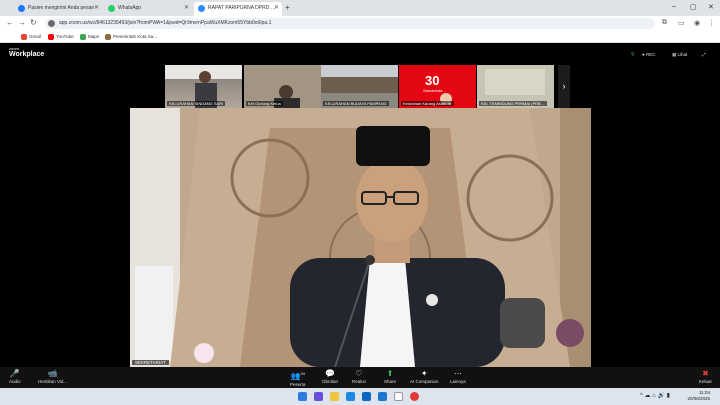  What do you see at coordinates (89, 37) in the screenshot?
I see `bookmark-maps: Maps` at bounding box center [89, 37].